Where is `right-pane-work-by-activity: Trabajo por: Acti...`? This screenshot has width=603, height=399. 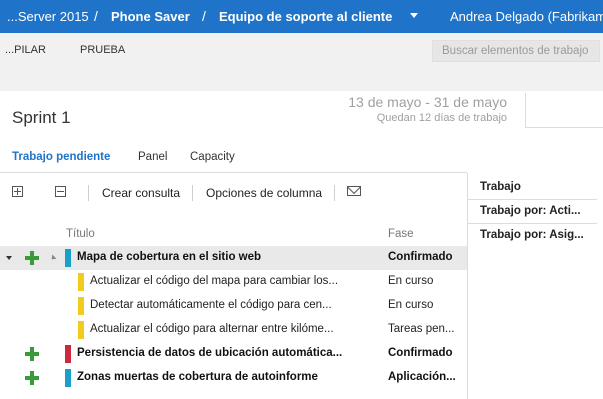
right-pane-work-by-activity: Trabajo por: Acti... is located at coordinates (538, 211).